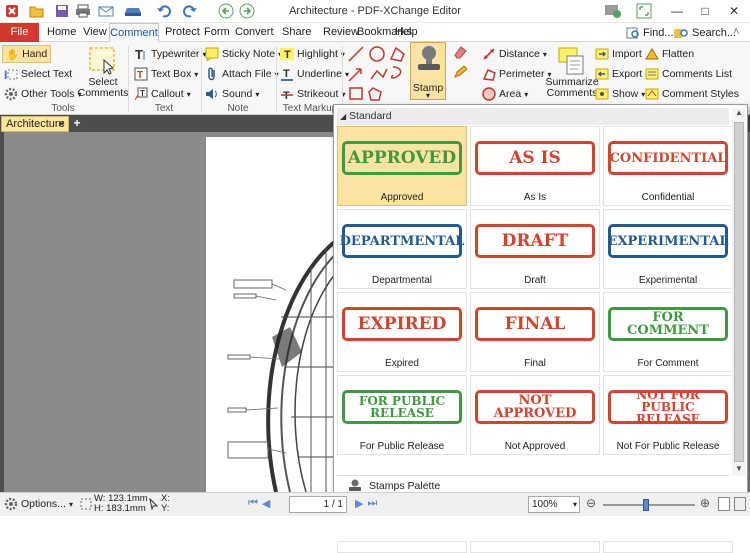 Image resolution: width=750 pixels, height=553 pixels. Describe the element at coordinates (170, 54) in the screenshot. I see `typewriter-button: T Typewriter ▾` at that location.